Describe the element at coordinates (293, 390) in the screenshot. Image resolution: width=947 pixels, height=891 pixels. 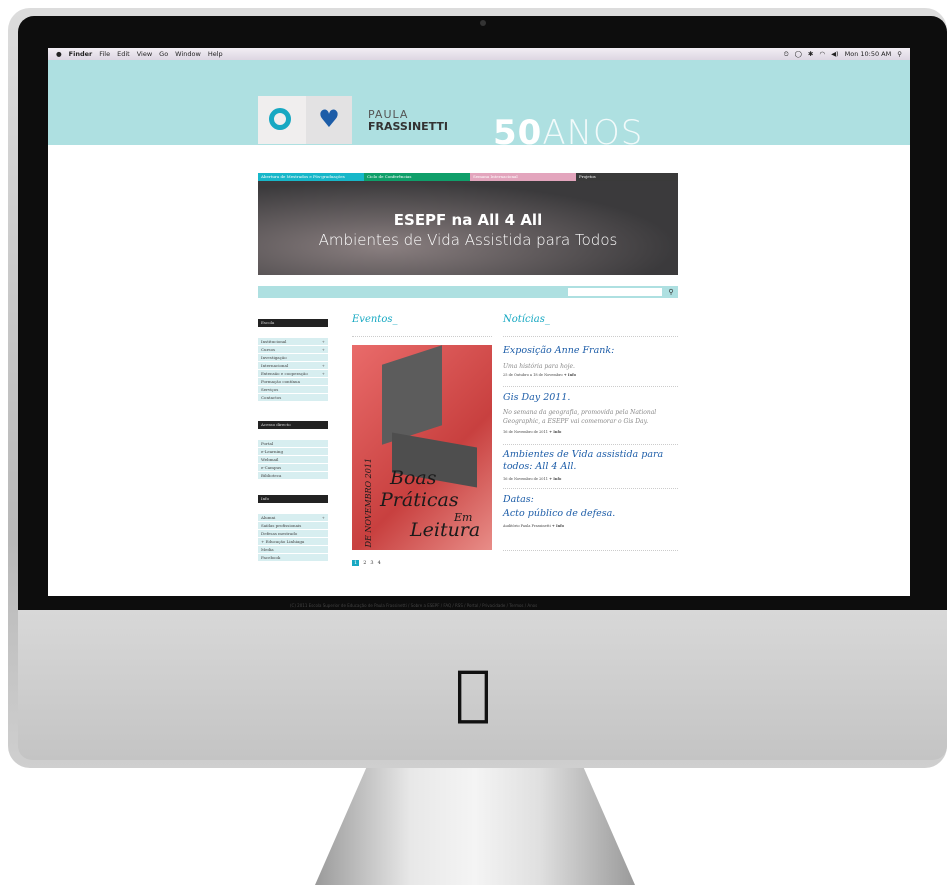
I see `sidebar-item: Serviços` at that location.